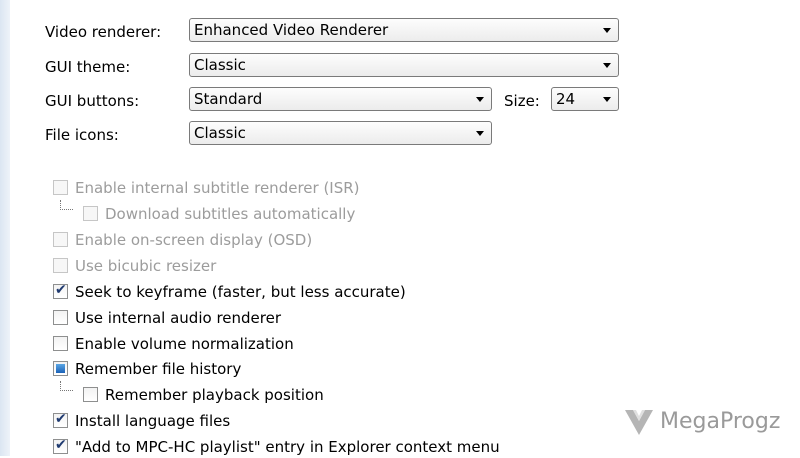 The width and height of the screenshot is (800, 458). What do you see at coordinates (92, 101) in the screenshot?
I see `gui-buttons-label: GUI buttons:` at bounding box center [92, 101].